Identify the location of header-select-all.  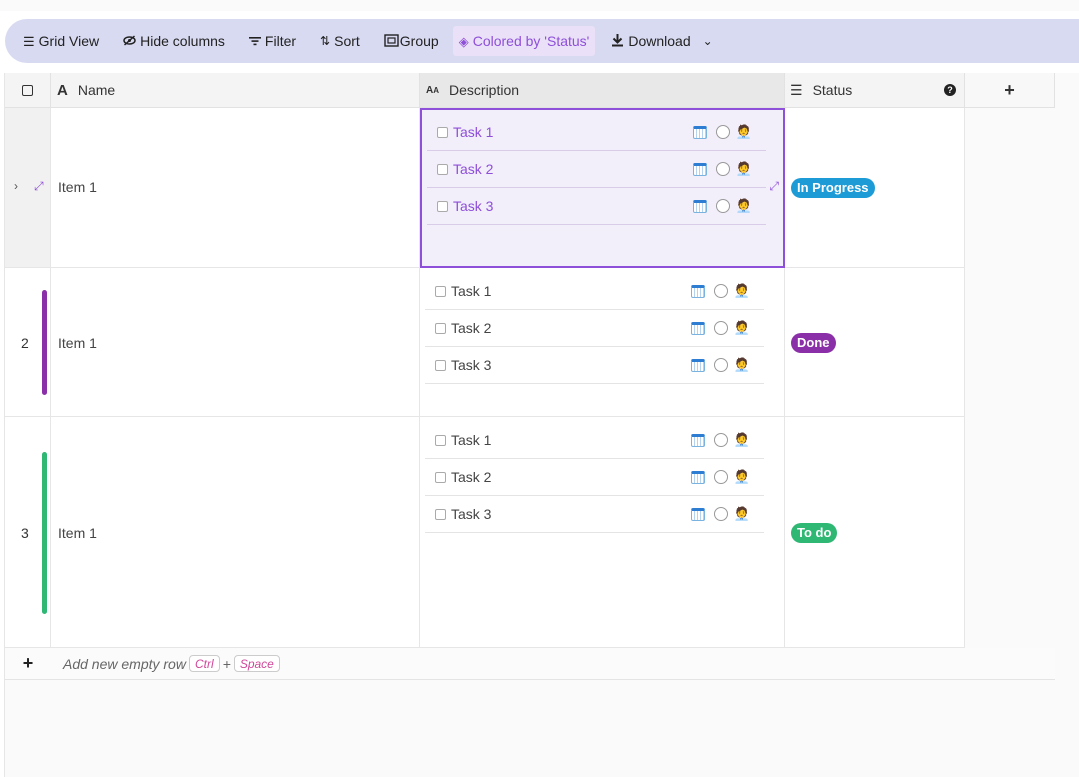
(28, 90).